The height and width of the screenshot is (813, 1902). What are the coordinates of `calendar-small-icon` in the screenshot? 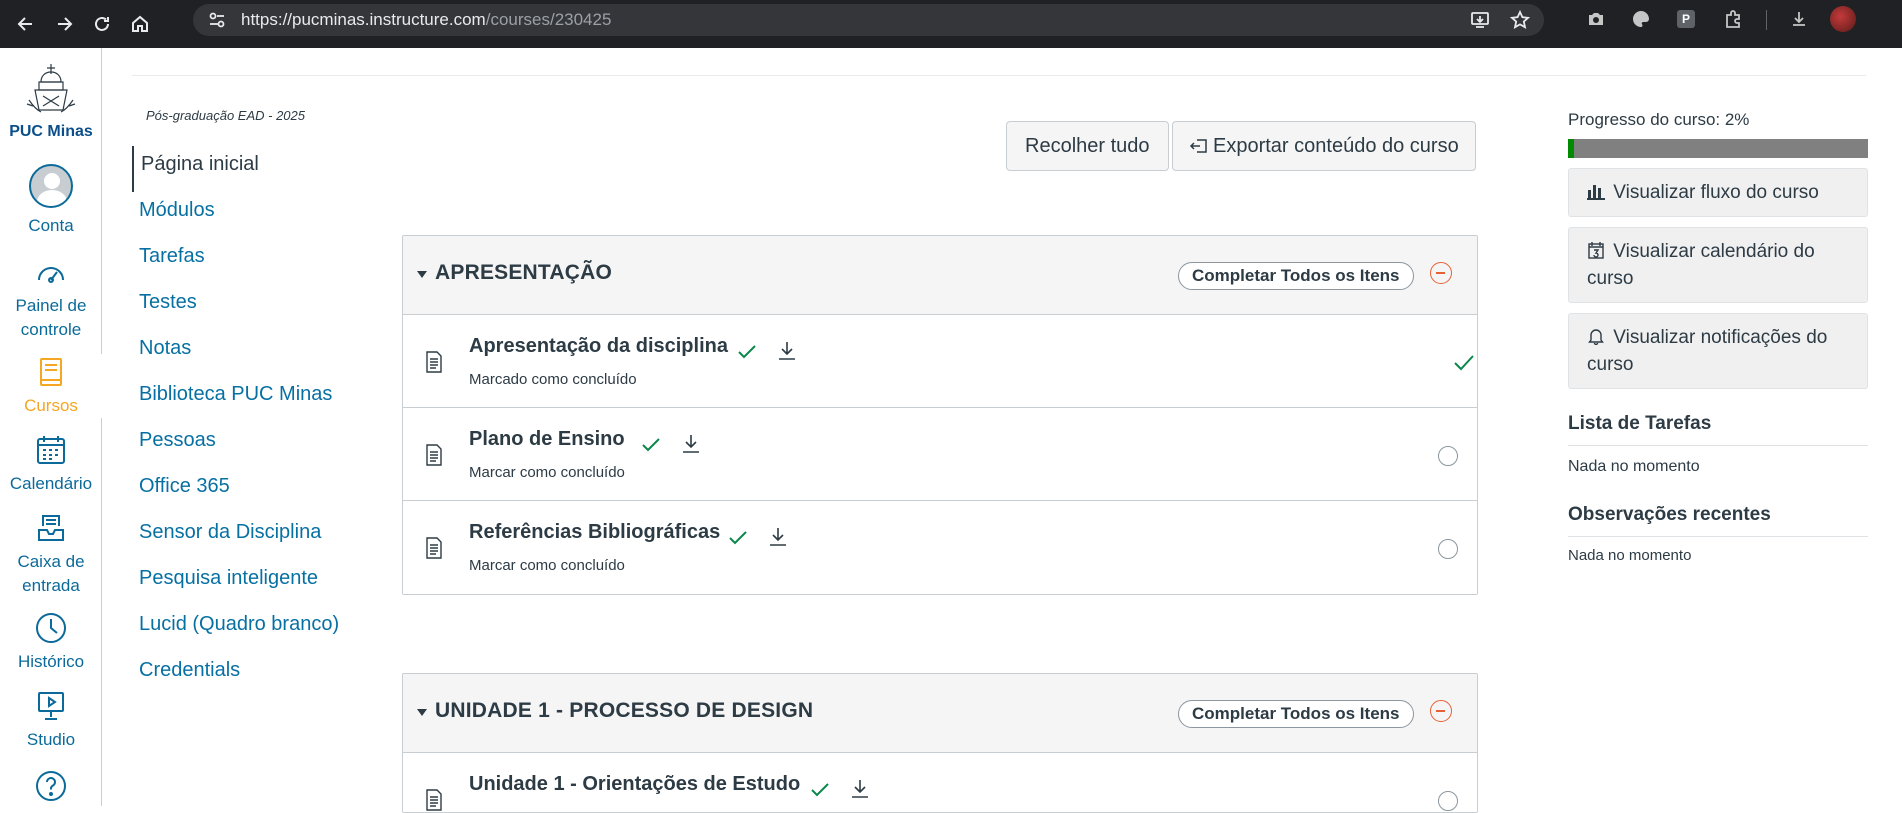 It's located at (1596, 250).